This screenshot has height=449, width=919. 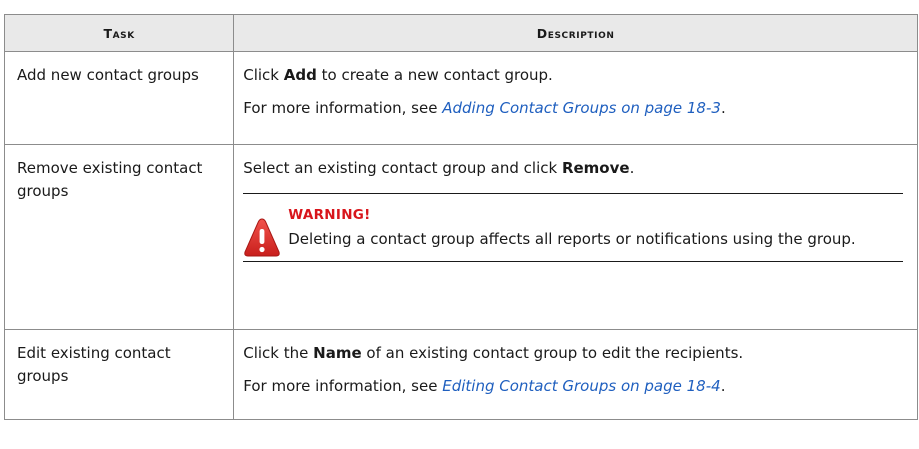 What do you see at coordinates (581, 108) in the screenshot?
I see `adding-contact-groups-link: Adding Contact Groups on page 18-3` at bounding box center [581, 108].